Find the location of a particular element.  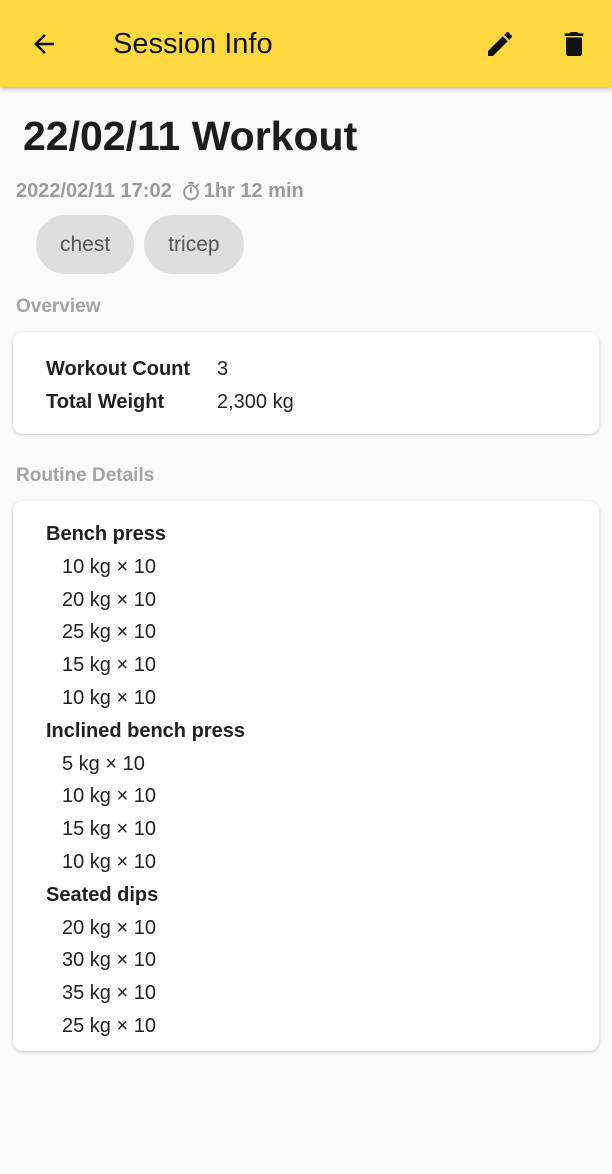

exercise-name: Bench press is located at coordinates (106, 534).